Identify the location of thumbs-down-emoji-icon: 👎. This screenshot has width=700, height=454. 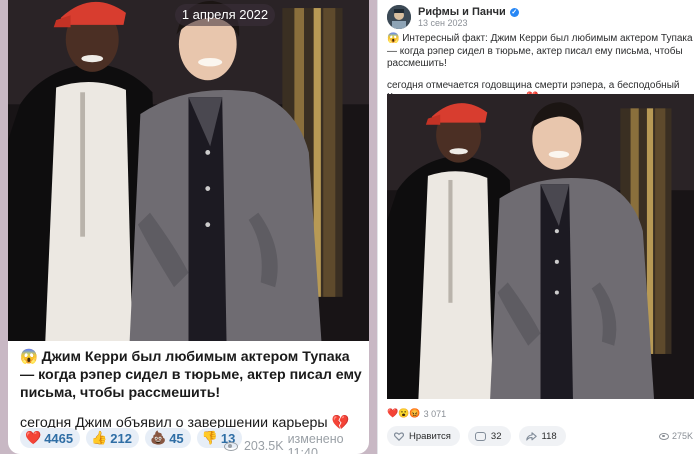
(209, 437).